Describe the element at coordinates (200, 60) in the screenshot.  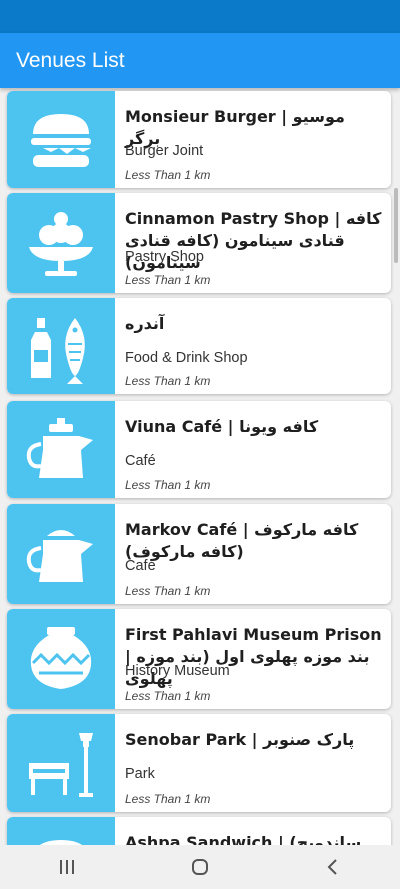
I see `app-bar: Venues List` at that location.